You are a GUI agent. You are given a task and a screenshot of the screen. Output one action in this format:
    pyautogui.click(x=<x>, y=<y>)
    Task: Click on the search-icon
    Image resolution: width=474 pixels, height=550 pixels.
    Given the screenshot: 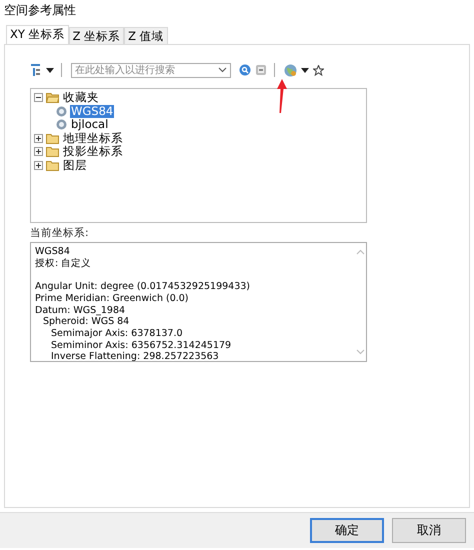 What is the action you would take?
    pyautogui.click(x=245, y=70)
    